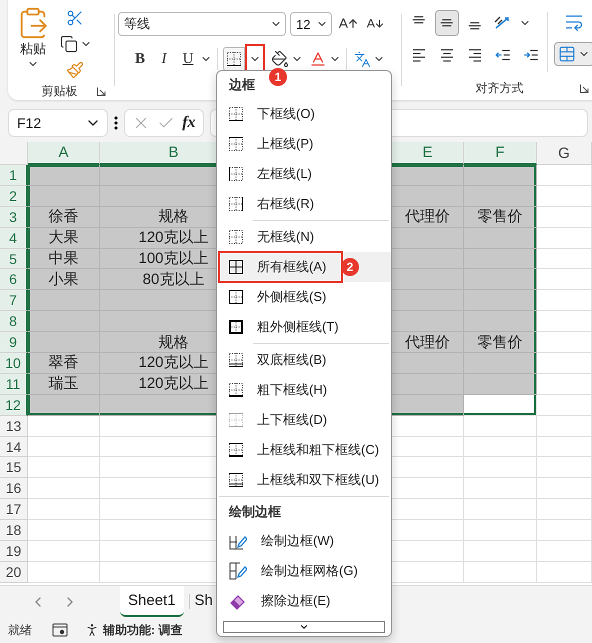  Describe the element at coordinates (304, 601) in the screenshot. I see `menu-item: 擦除边框(E)` at that location.